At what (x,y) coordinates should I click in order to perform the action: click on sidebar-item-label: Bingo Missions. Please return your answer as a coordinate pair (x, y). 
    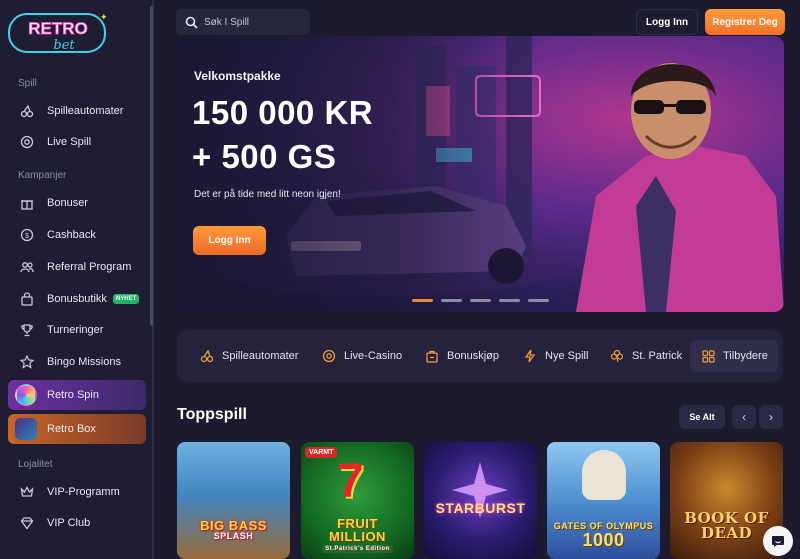
    Looking at the image, I should click on (84, 362).